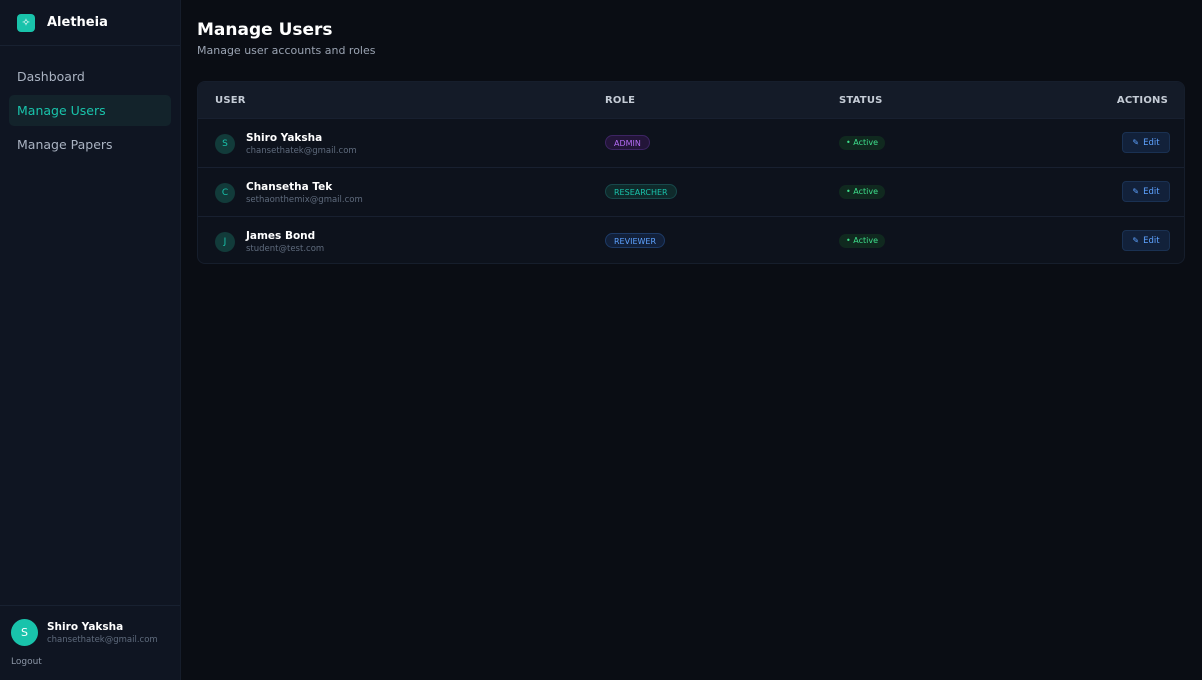 The height and width of the screenshot is (680, 1202). What do you see at coordinates (77, 22) in the screenshot?
I see `brand-name: Aletheia` at bounding box center [77, 22].